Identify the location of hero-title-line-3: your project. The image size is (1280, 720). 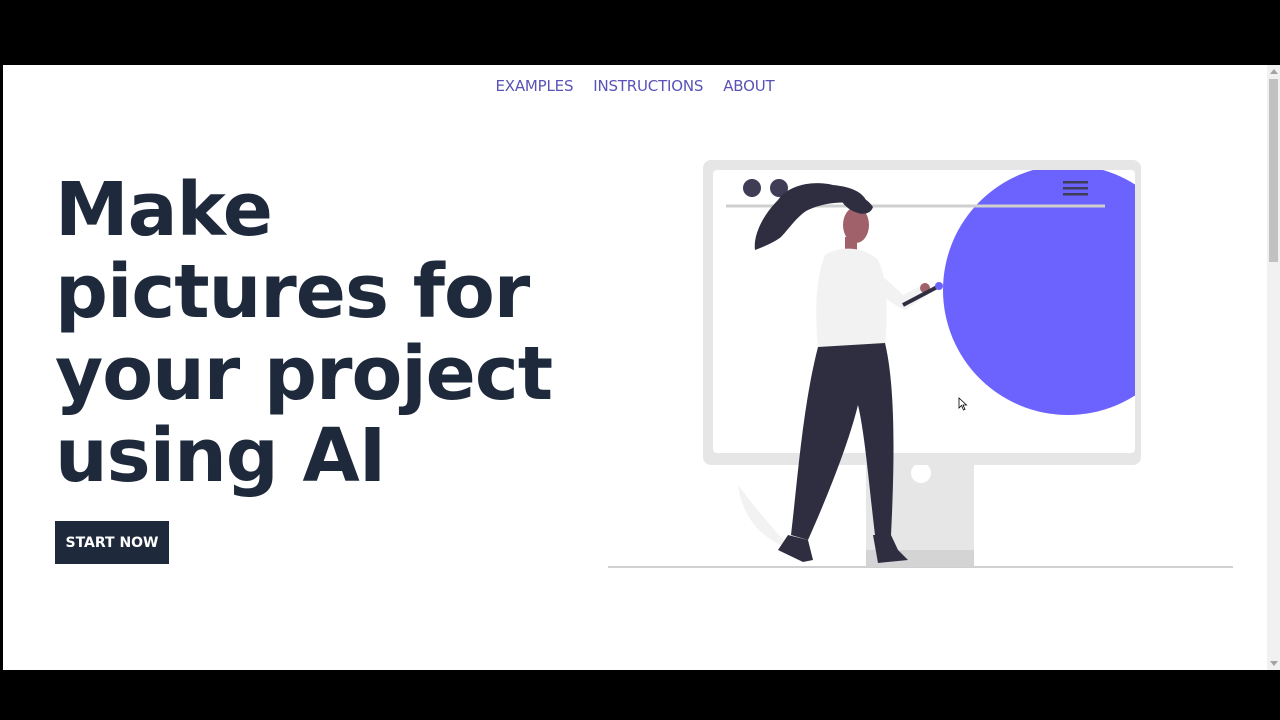
(304, 374).